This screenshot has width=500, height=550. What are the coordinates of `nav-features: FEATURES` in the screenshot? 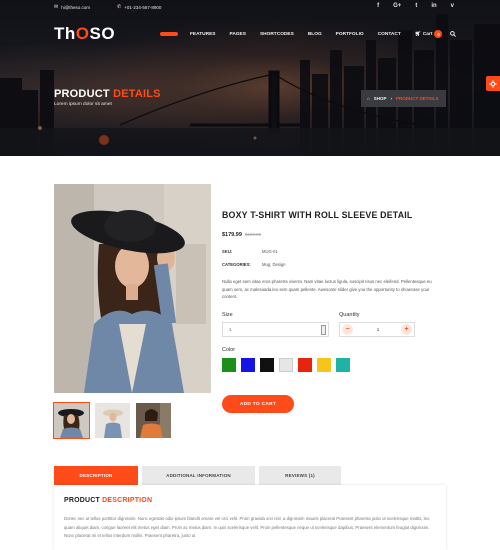 It's located at (203, 34).